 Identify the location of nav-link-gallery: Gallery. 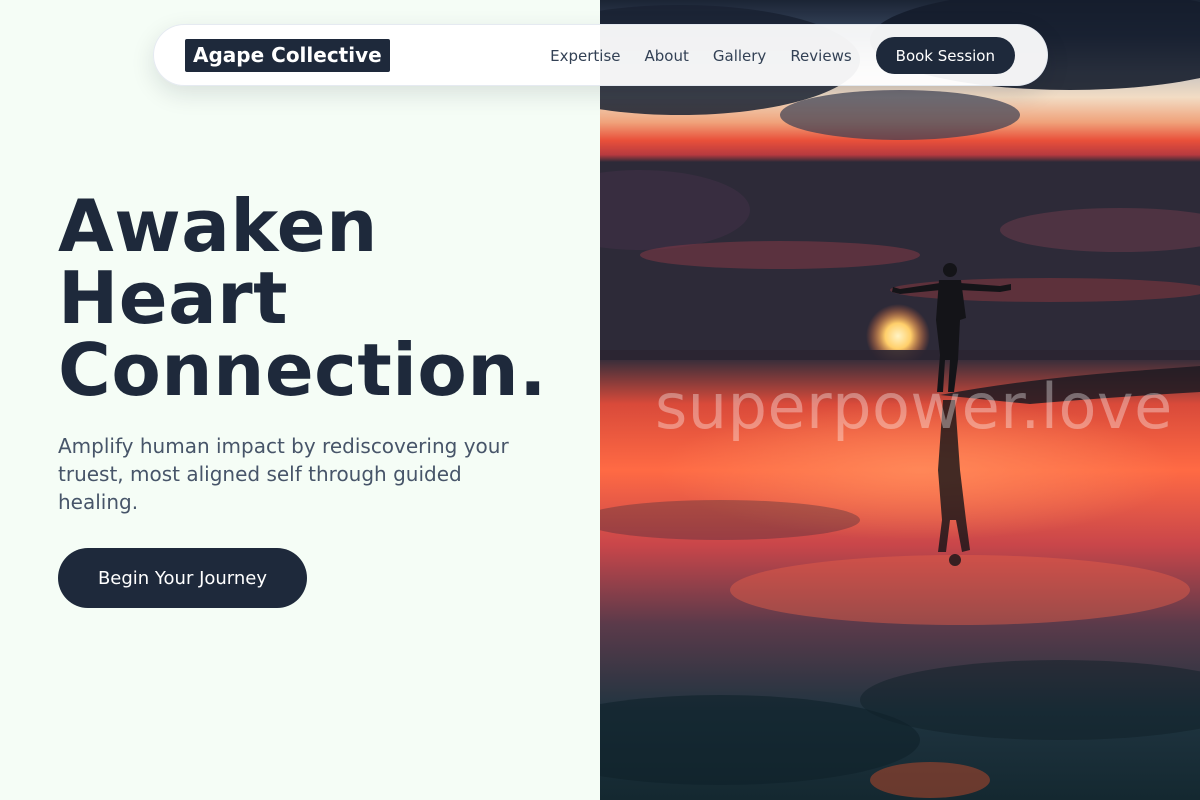
(739, 56).